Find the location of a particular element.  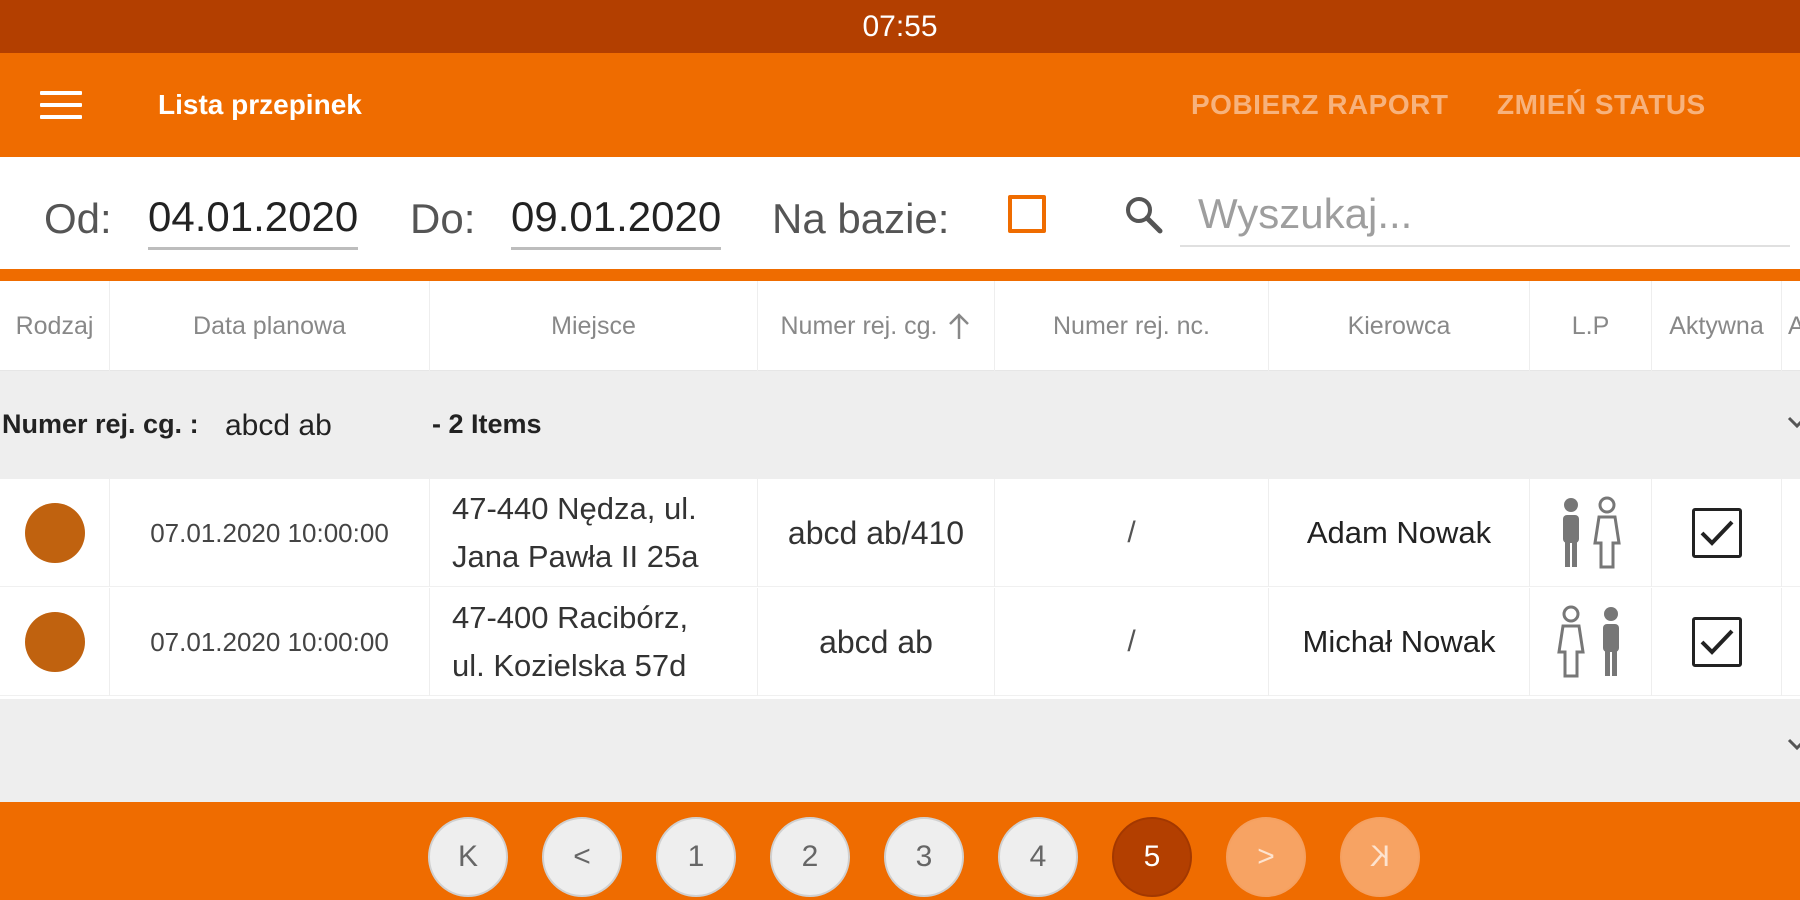

column-header-place: Miejsce is located at coordinates (594, 326).